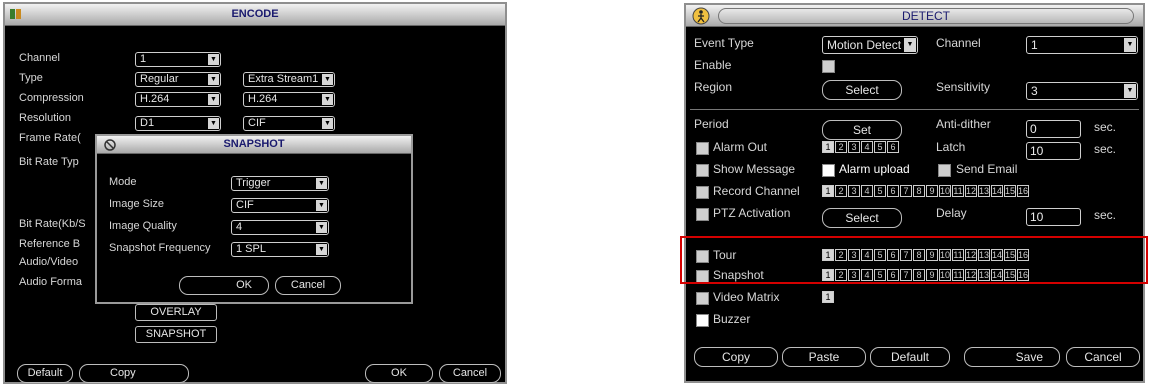 The width and height of the screenshot is (1149, 390). What do you see at coordinates (828, 297) in the screenshot?
I see `video-matrix-channel-1: 1` at bounding box center [828, 297].